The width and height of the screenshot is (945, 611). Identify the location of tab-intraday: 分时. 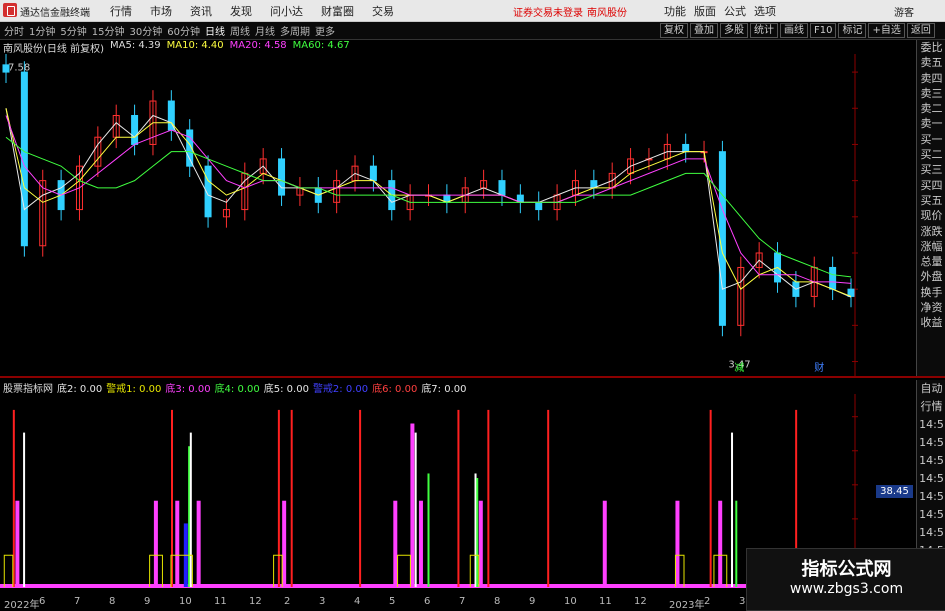
(14, 30).